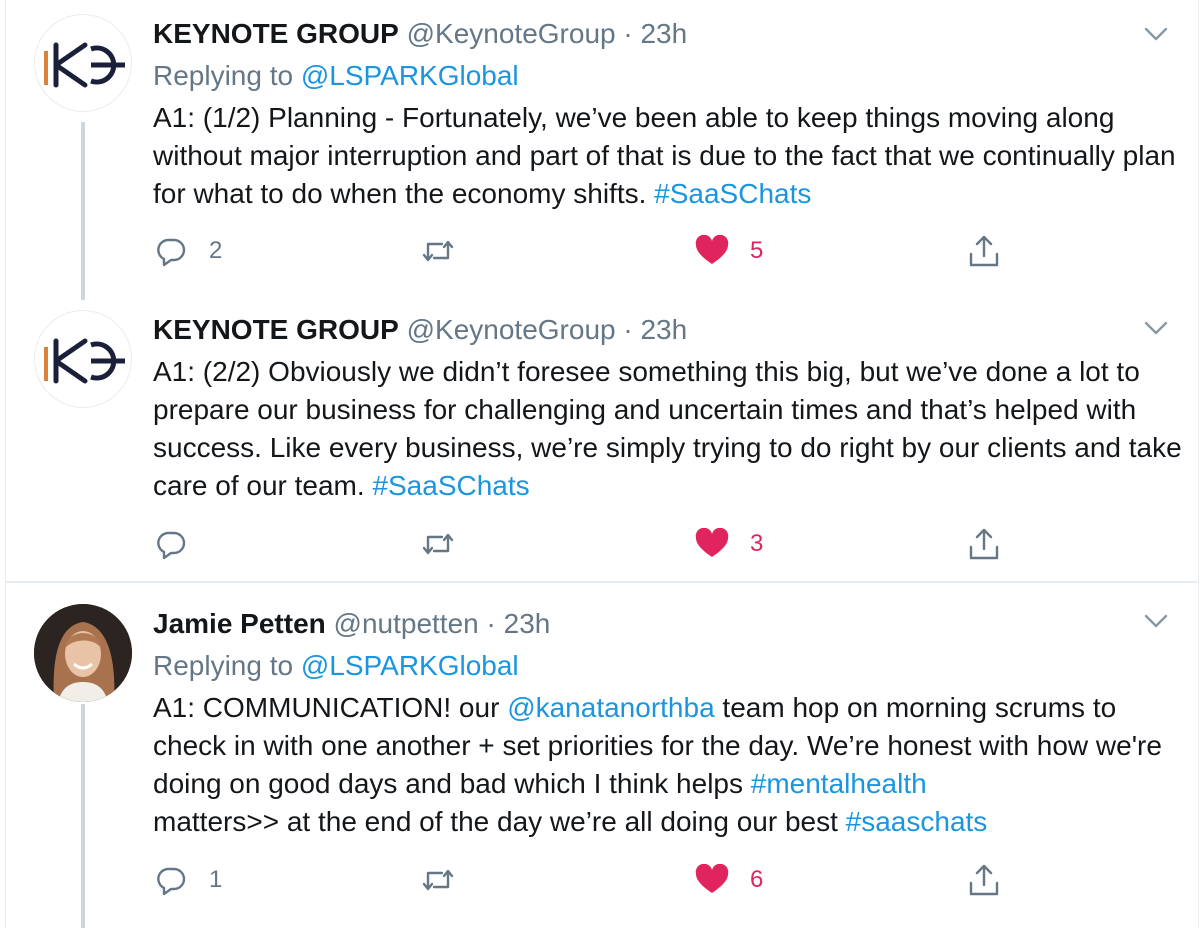  I want to click on like-count: 6, so click(757, 879).